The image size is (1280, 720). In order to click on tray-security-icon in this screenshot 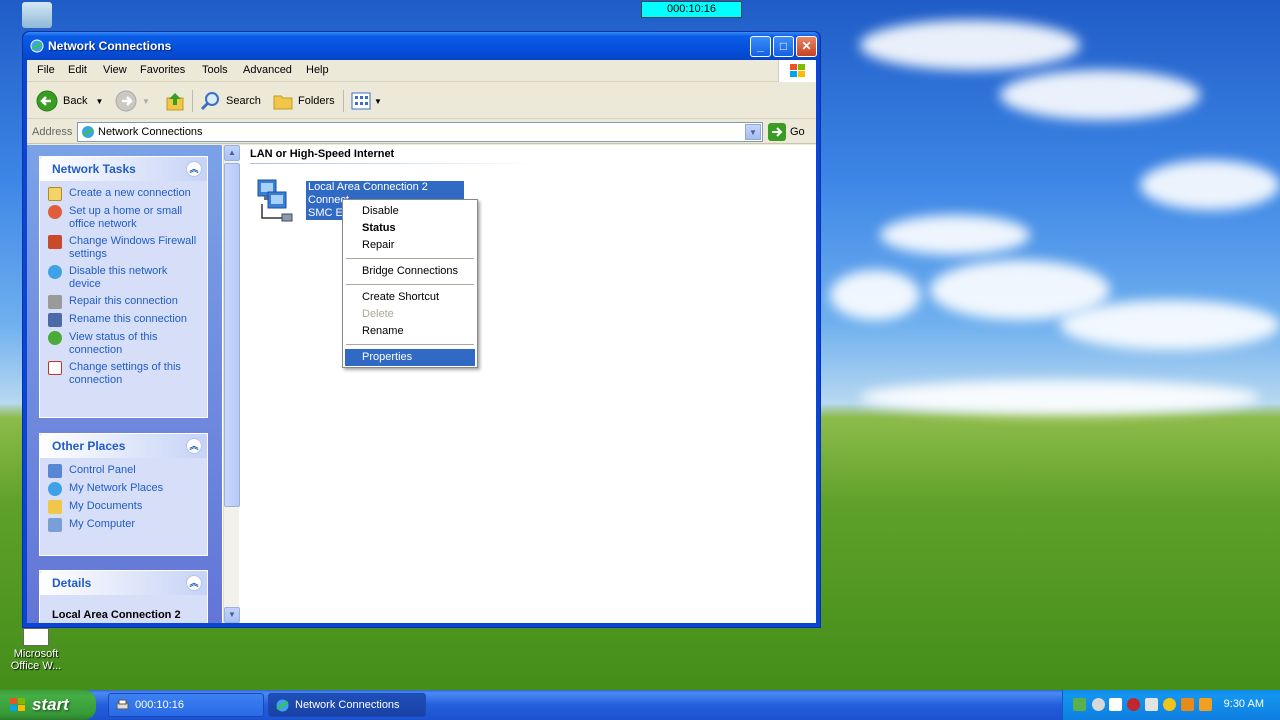, I will do `click(1133, 704)`.